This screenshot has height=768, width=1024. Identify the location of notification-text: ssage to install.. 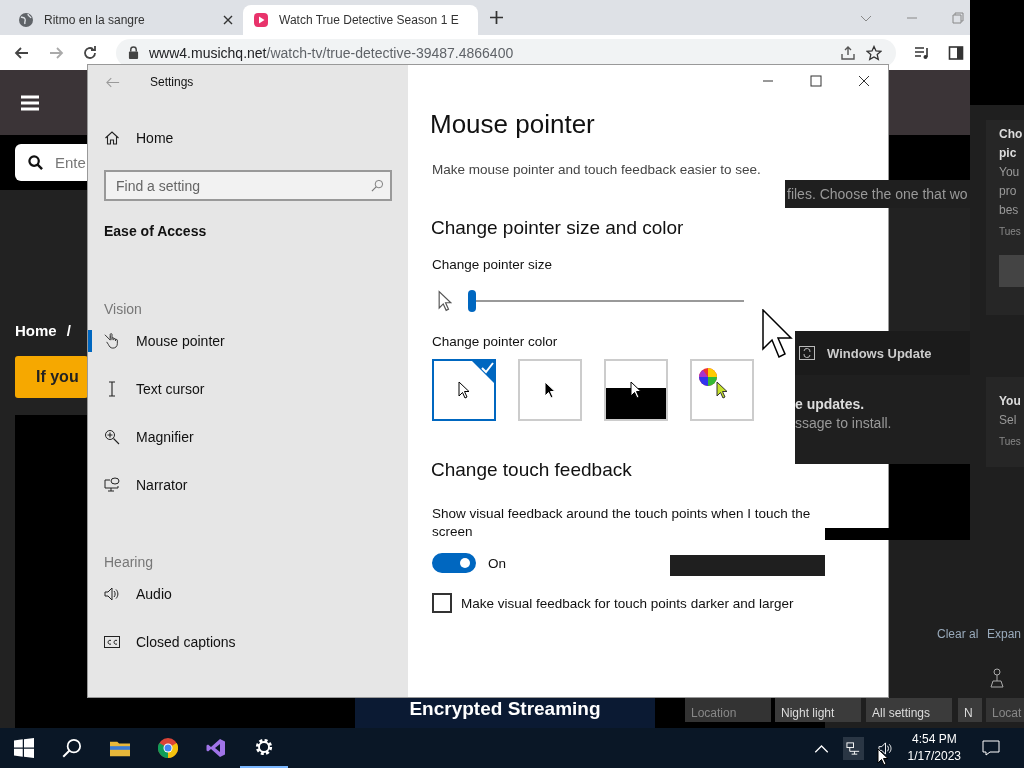
(844, 423).